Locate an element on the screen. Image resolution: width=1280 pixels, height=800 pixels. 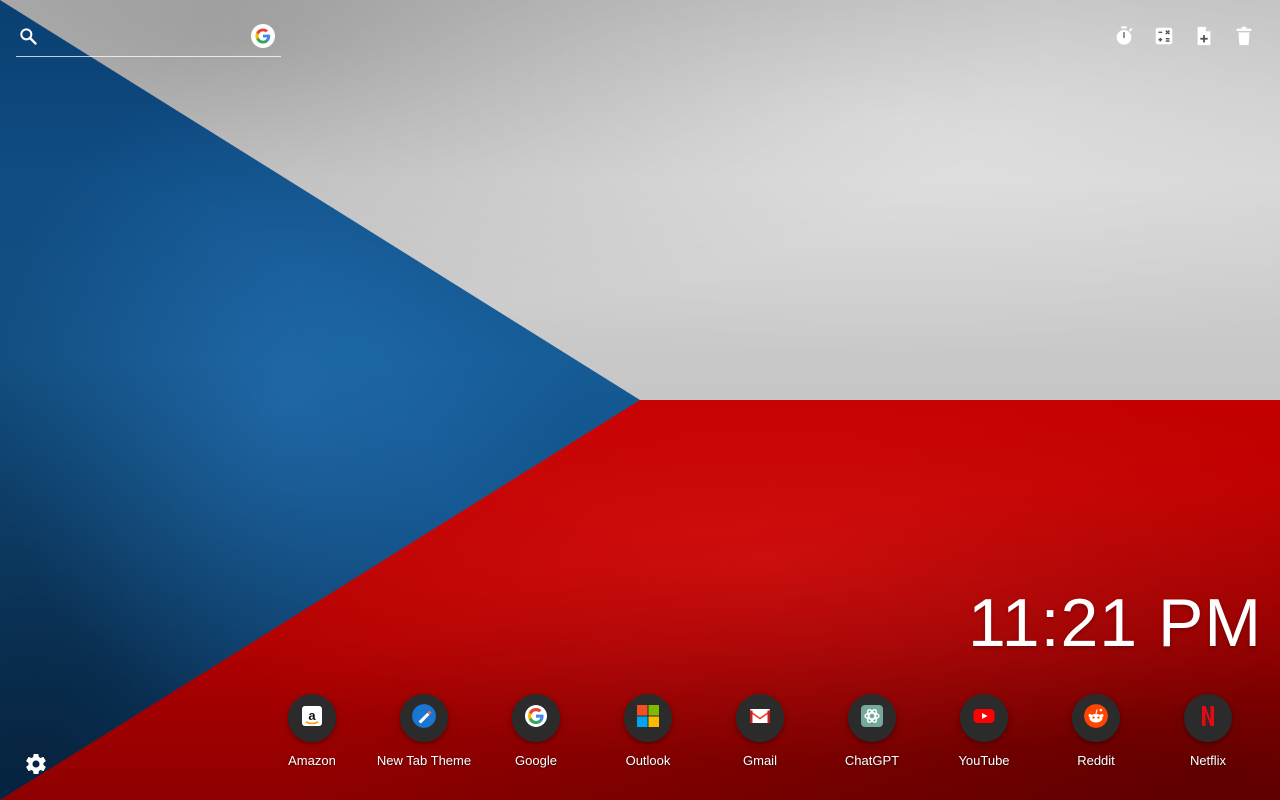
toolbar is located at coordinates (1184, 36).